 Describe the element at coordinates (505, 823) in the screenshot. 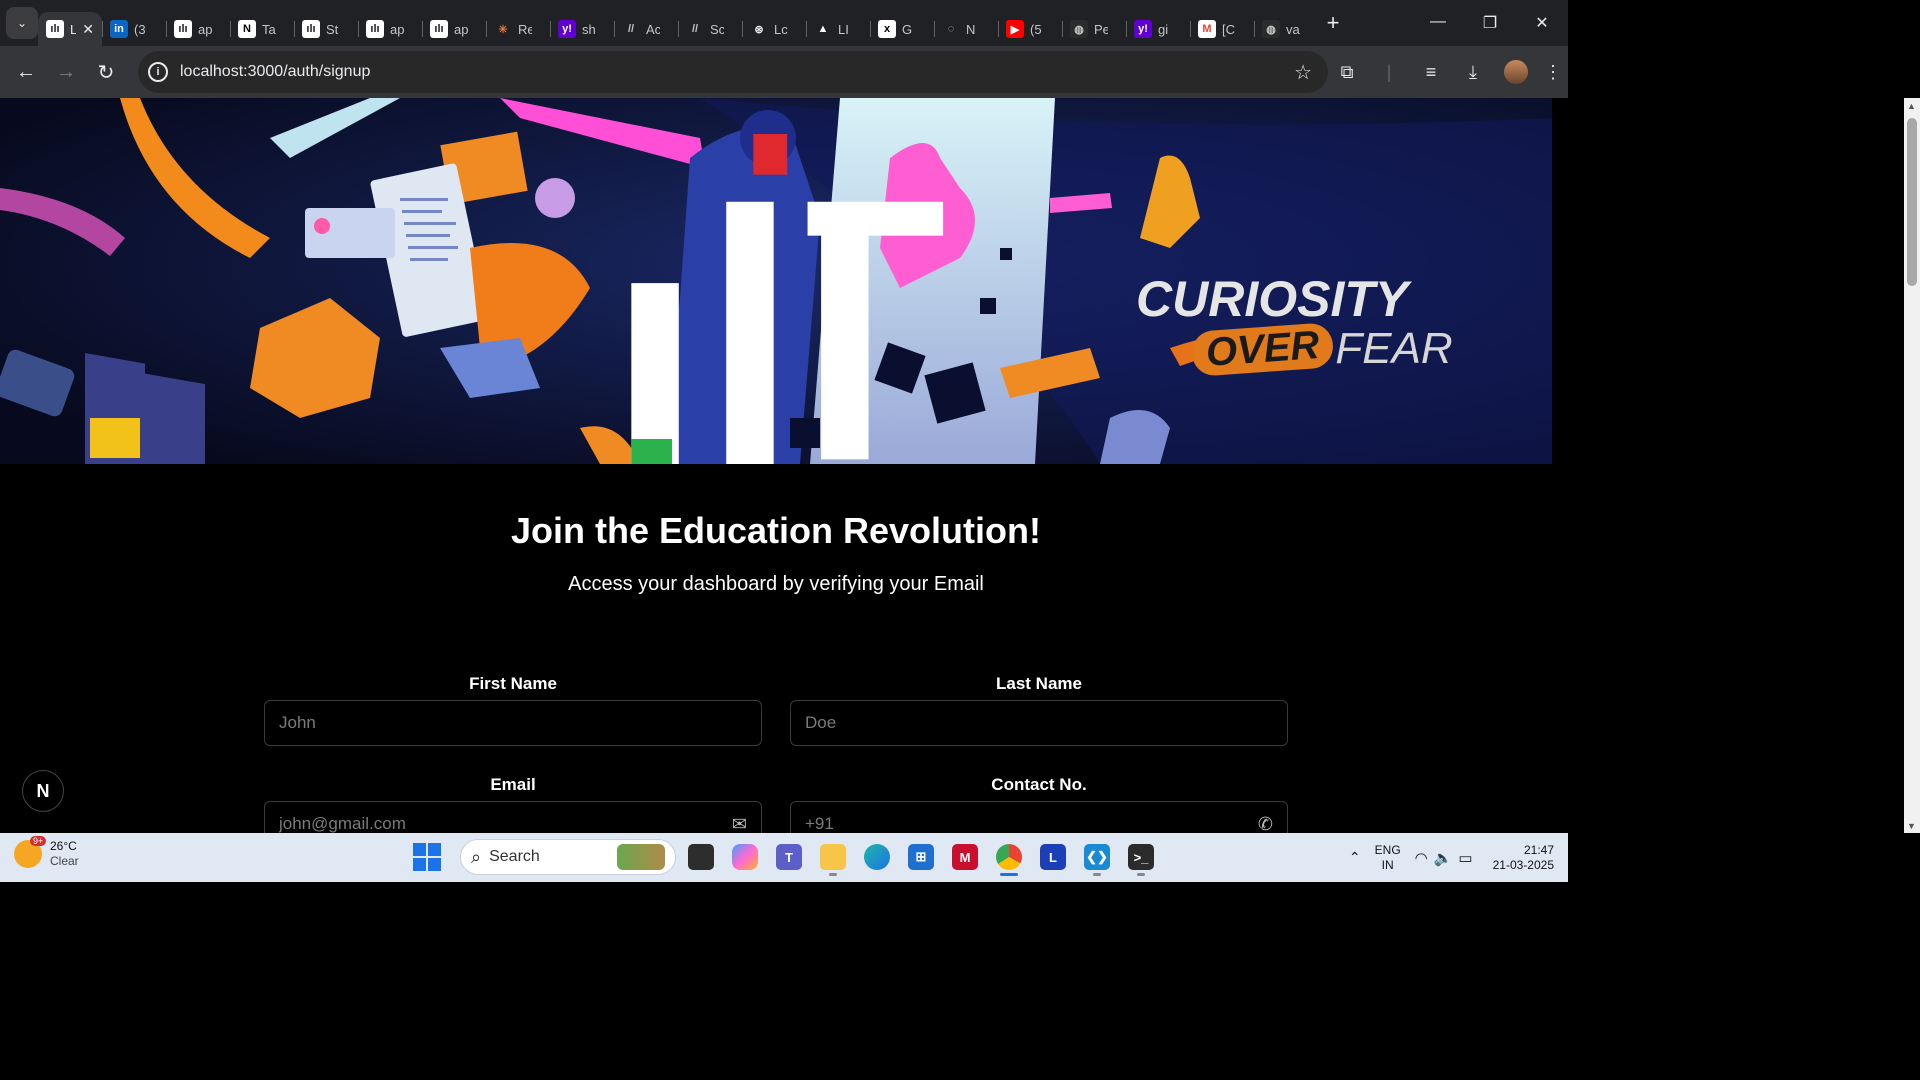

I see `email-input` at that location.